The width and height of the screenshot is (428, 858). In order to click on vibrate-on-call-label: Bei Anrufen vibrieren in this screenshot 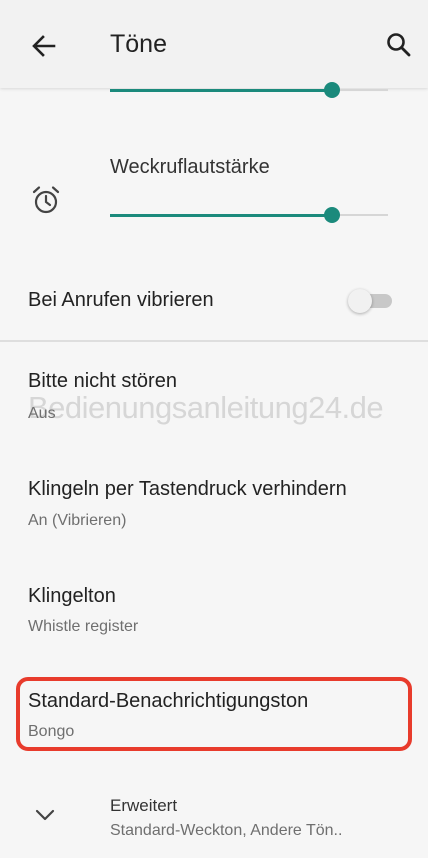, I will do `click(121, 300)`.